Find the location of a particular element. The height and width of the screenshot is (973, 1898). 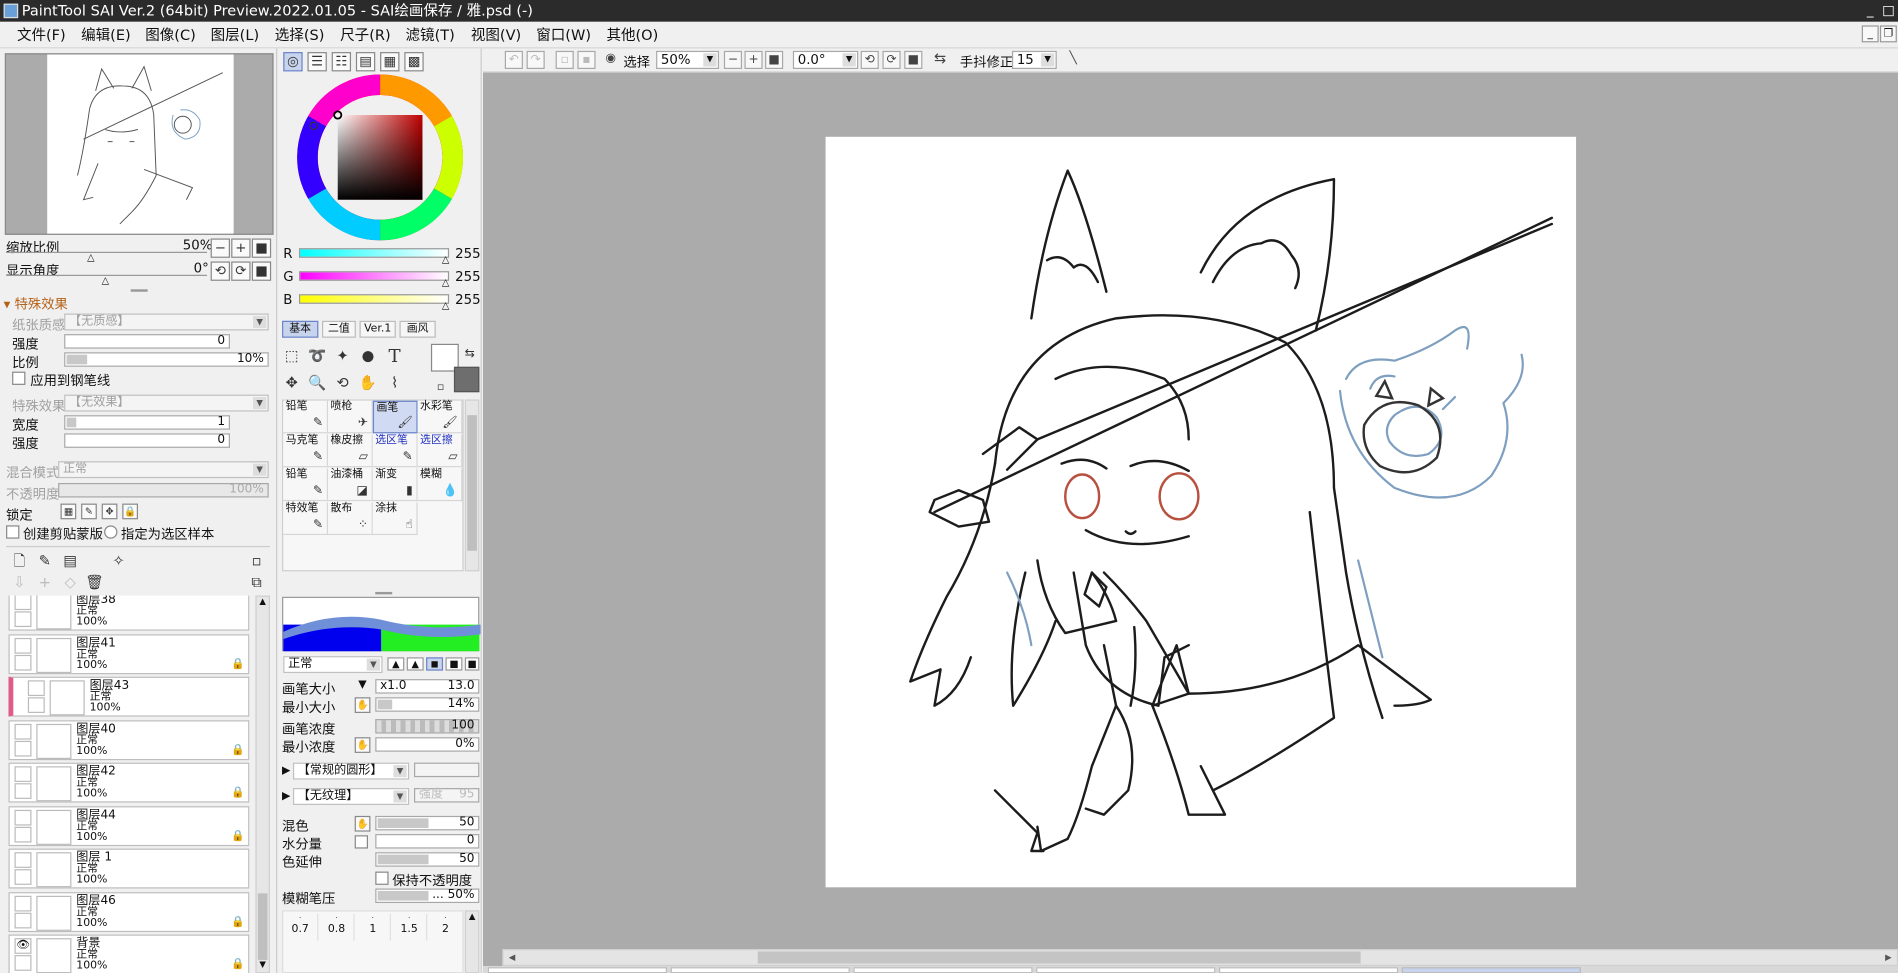

color-wheel-mode-icon: ◎ is located at coordinates (293, 62).